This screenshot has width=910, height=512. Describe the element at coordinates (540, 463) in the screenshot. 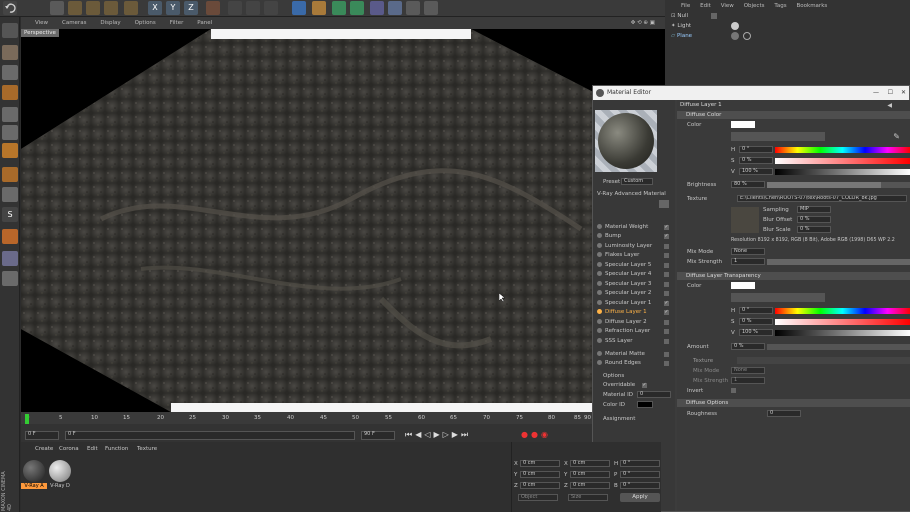

I see `coord-pos-x-field: 0 cm` at that location.